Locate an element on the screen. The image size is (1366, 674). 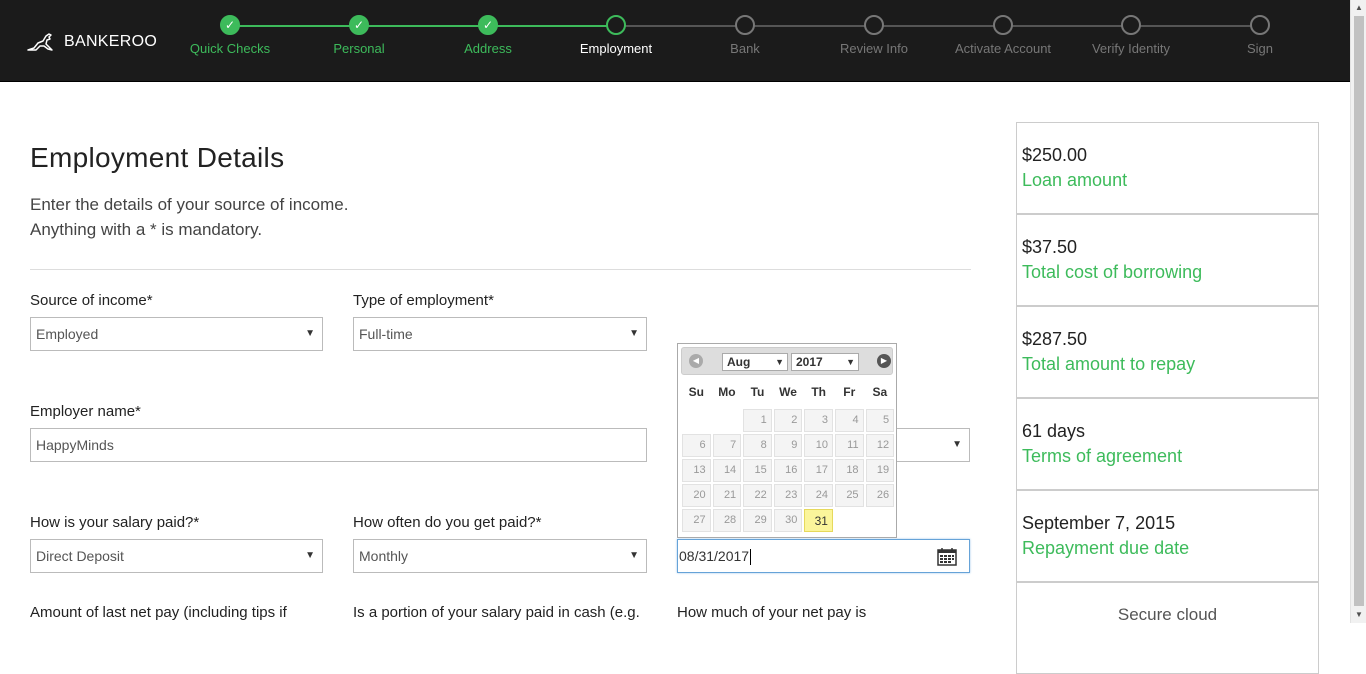
weekday-header: Su Mo Tu We Th Fr Sa is located at coordinates (787, 395).